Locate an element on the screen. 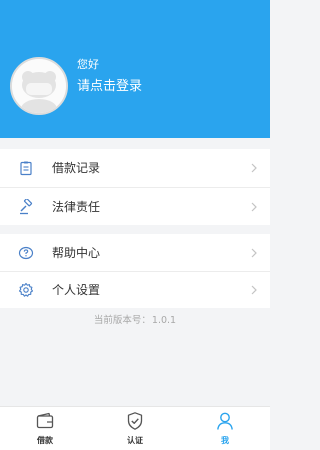  tab-verify: 认证 is located at coordinates (135, 428).